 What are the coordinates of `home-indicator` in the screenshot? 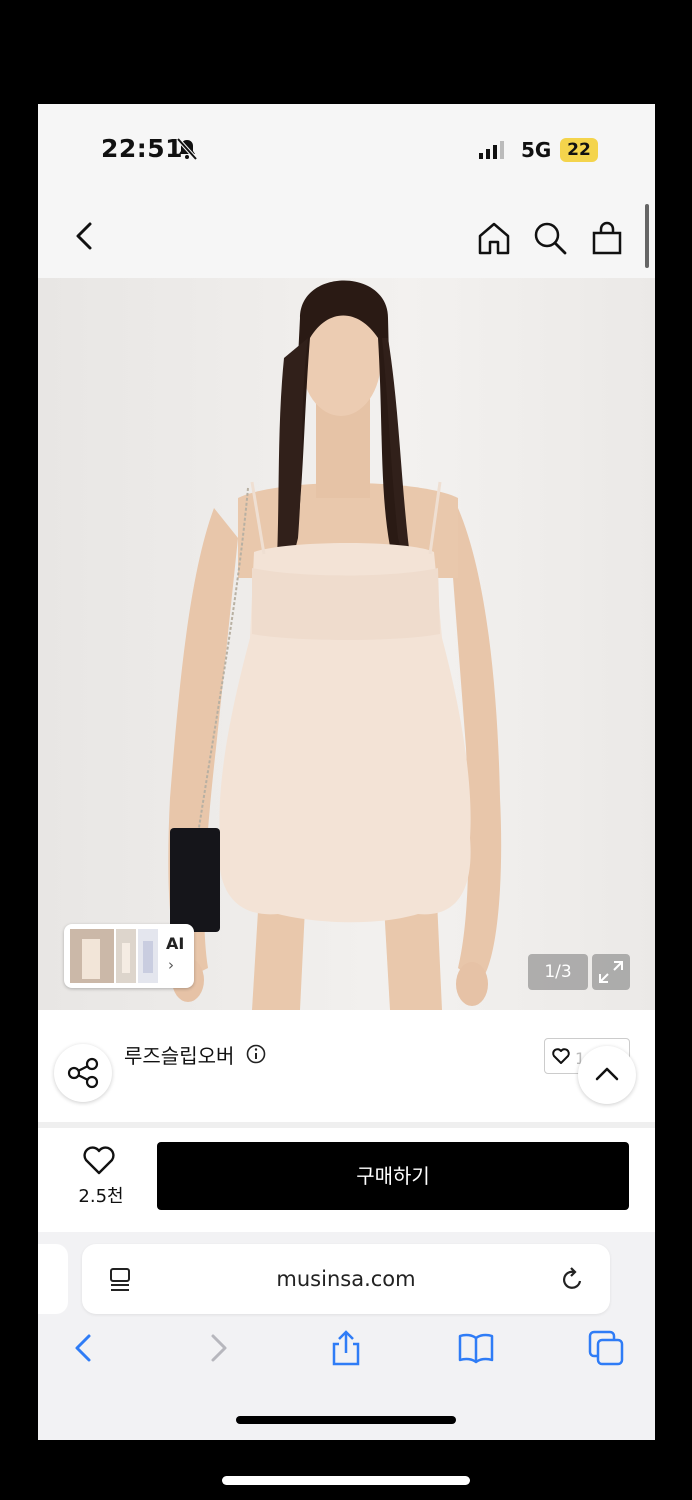 It's located at (346, 1420).